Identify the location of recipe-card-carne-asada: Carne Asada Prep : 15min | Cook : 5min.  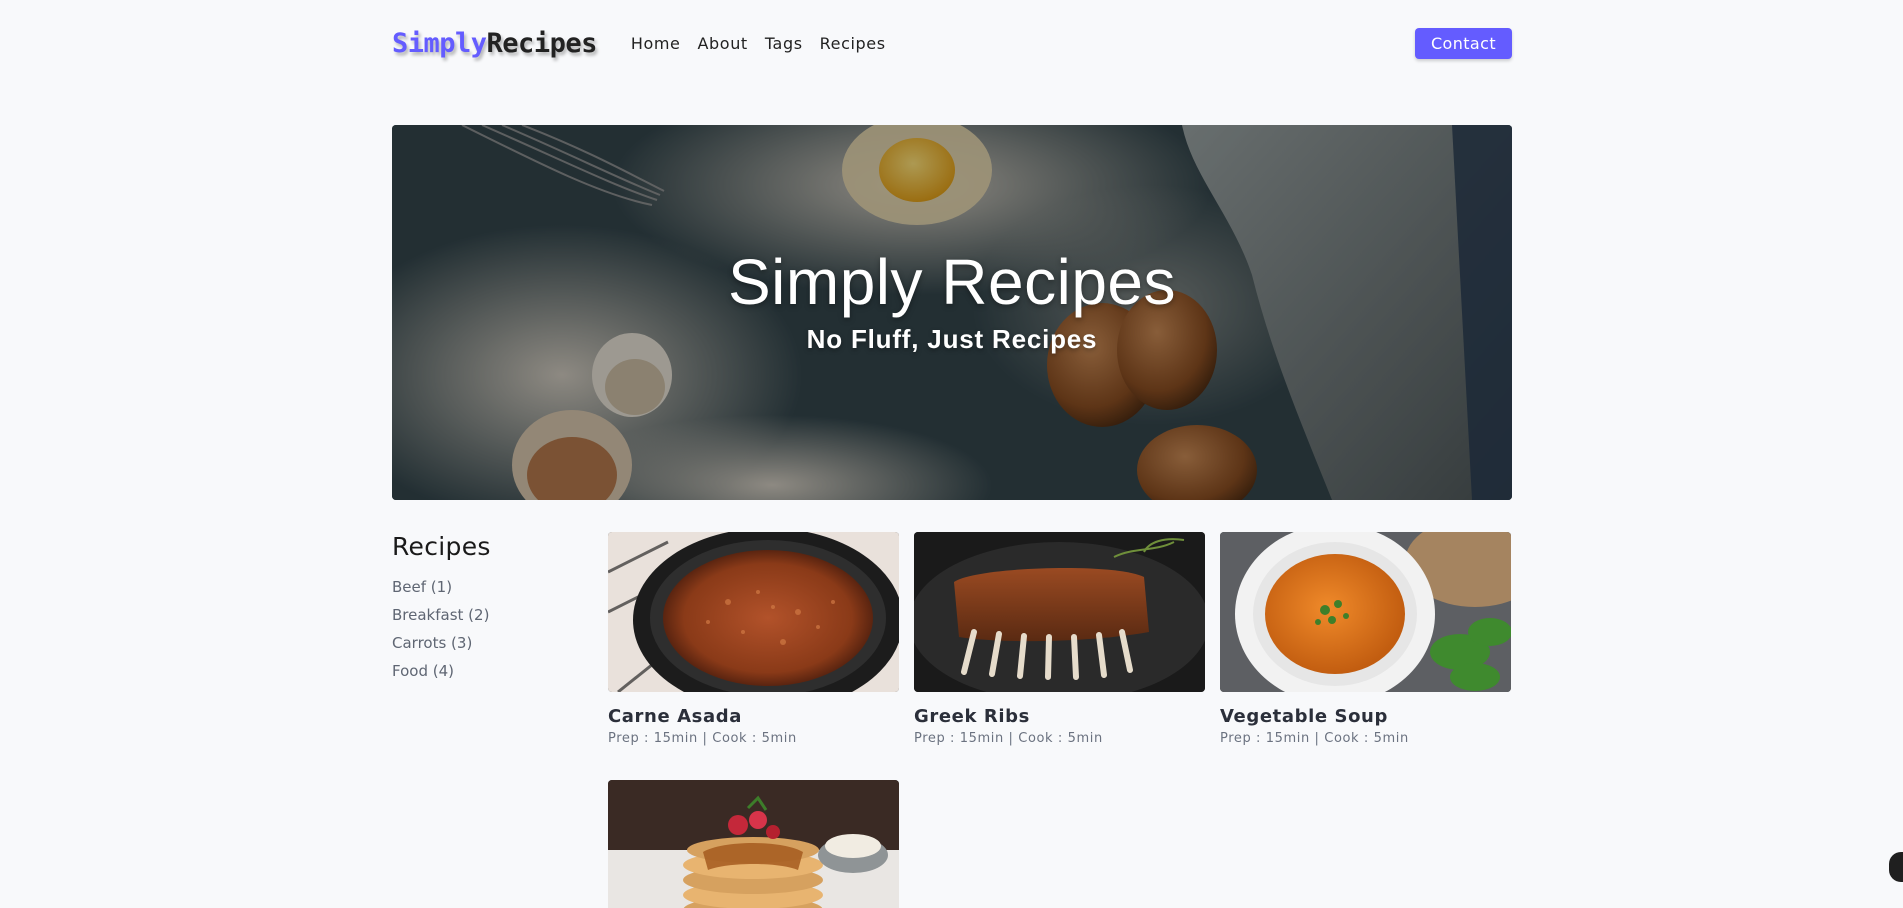
(753, 639).